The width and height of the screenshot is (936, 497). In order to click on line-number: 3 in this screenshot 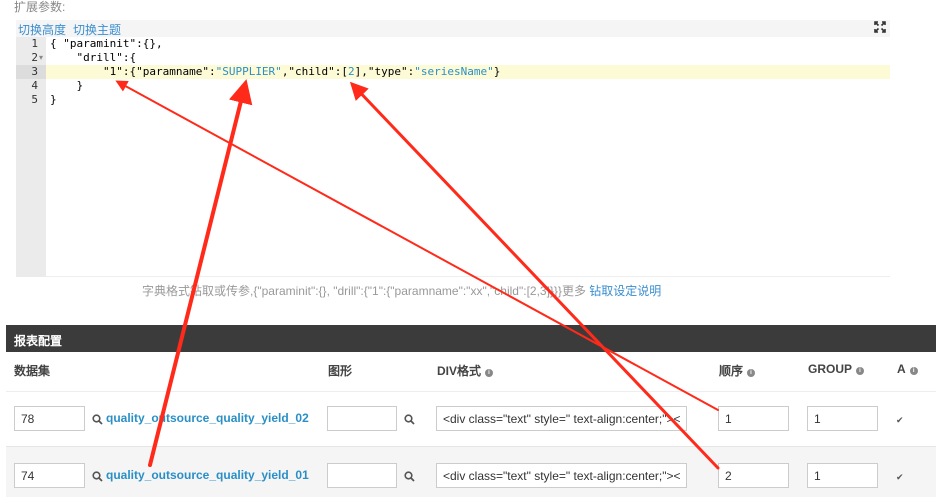, I will do `click(34, 71)`.